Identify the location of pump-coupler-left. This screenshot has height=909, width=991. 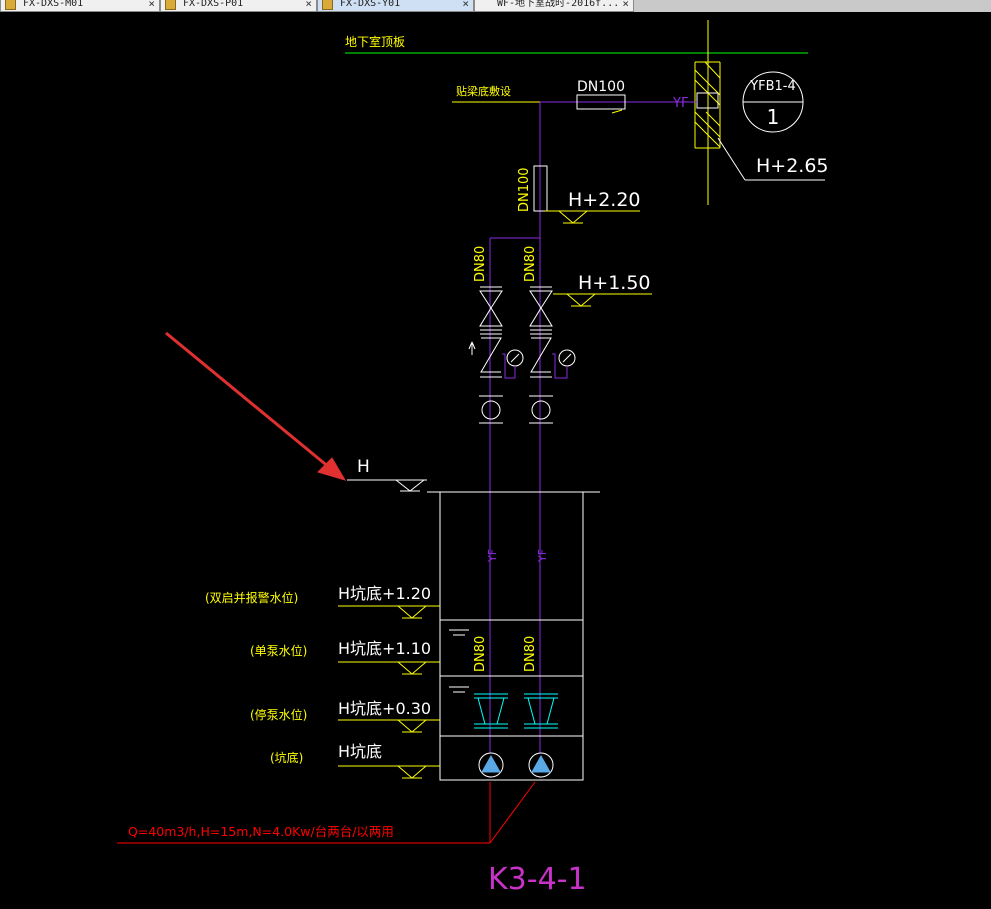
(491, 711).